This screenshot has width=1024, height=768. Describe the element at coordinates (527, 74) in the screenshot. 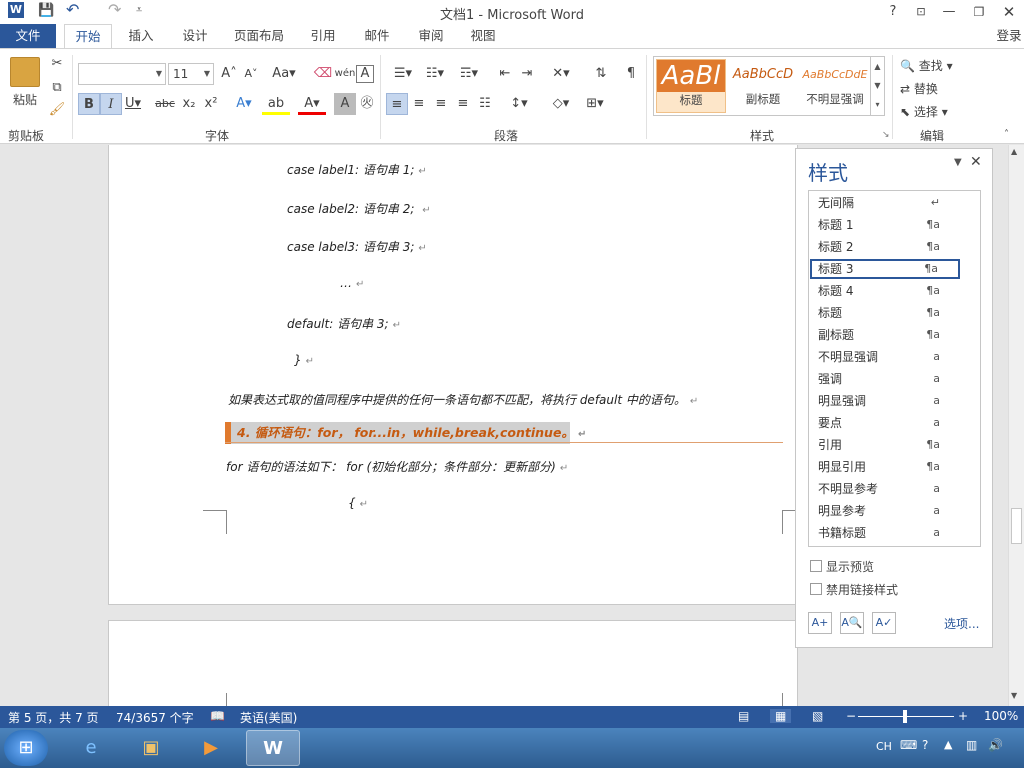

I see `increase-indent-icon: ⇥` at that location.